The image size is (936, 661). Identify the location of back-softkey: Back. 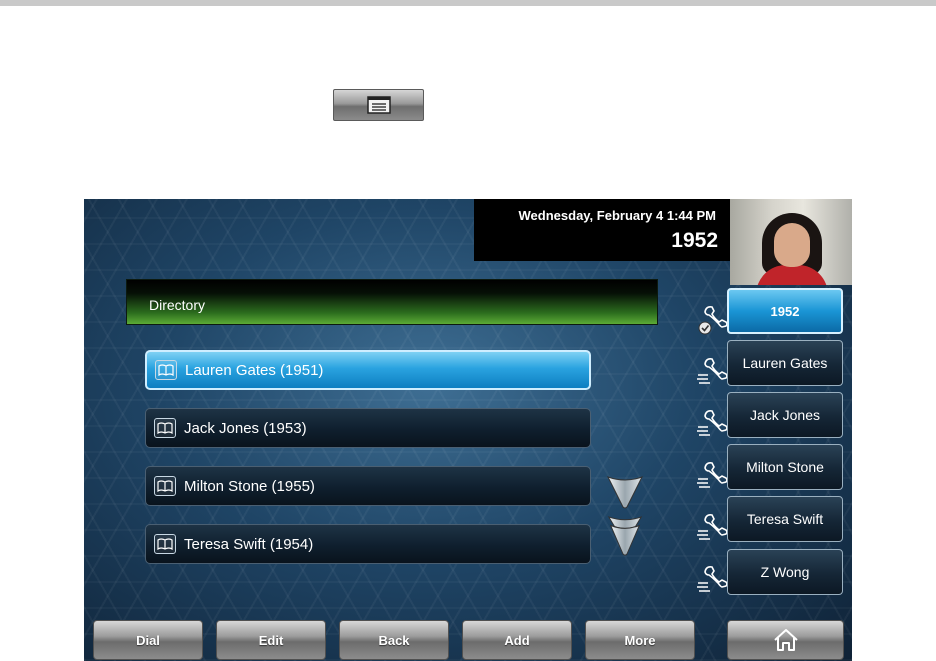
(394, 640).